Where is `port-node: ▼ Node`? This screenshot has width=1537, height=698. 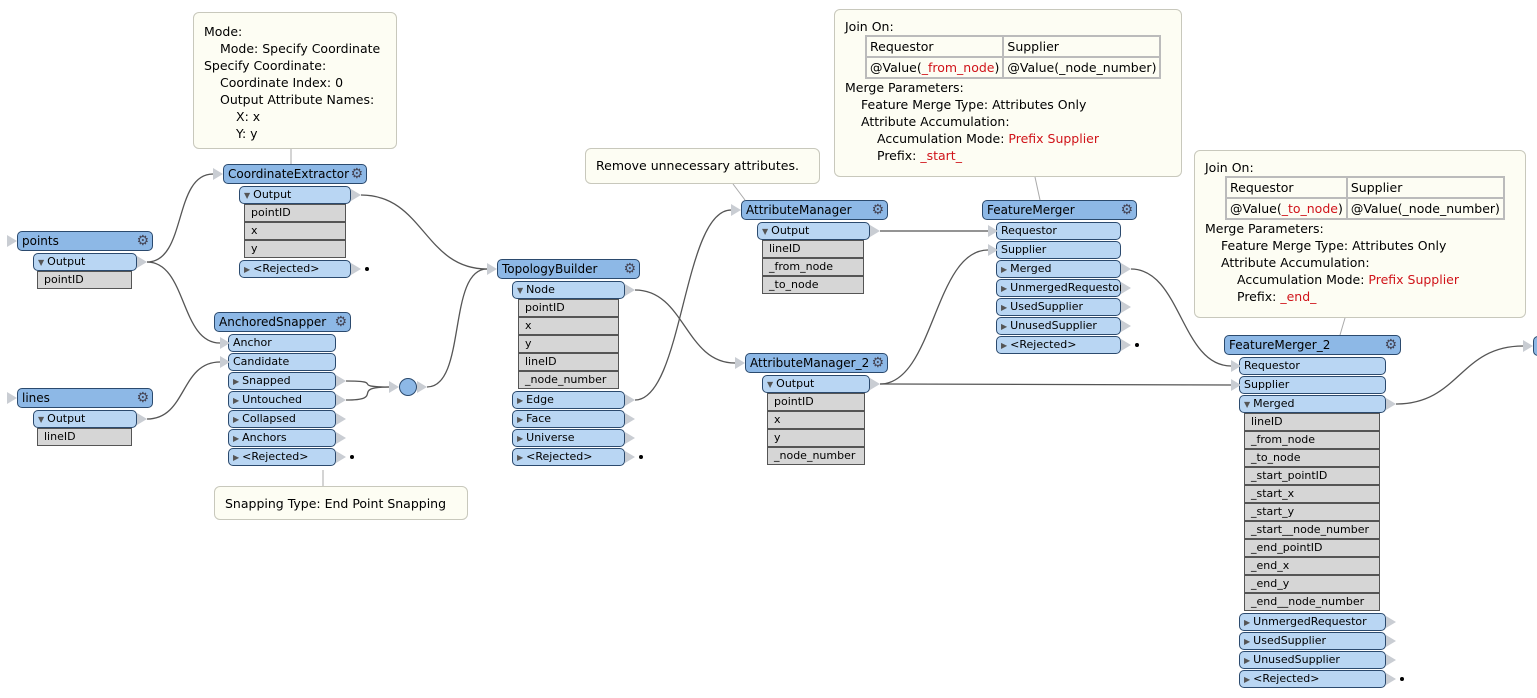 port-node: ▼ Node is located at coordinates (568, 290).